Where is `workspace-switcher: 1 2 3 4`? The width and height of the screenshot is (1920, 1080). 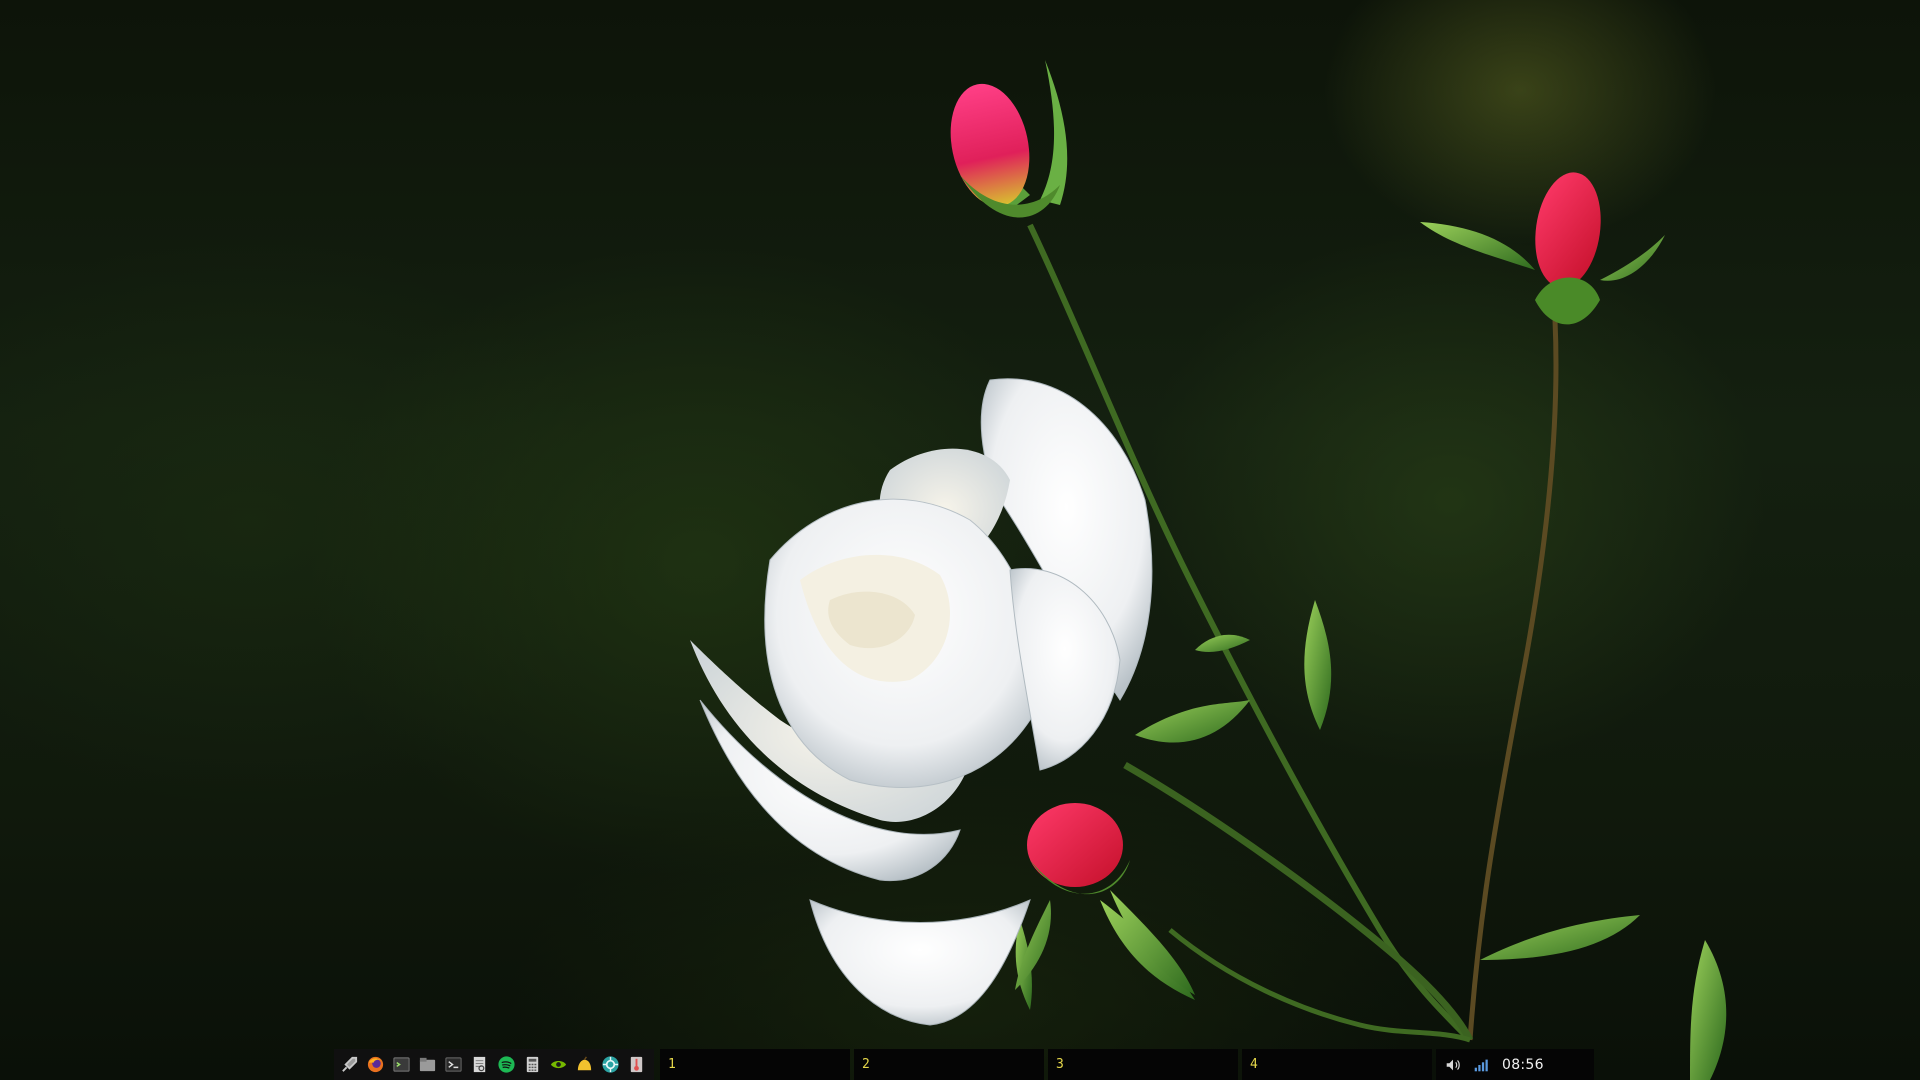 workspace-switcher: 1 2 3 4 is located at coordinates (1046, 1064).